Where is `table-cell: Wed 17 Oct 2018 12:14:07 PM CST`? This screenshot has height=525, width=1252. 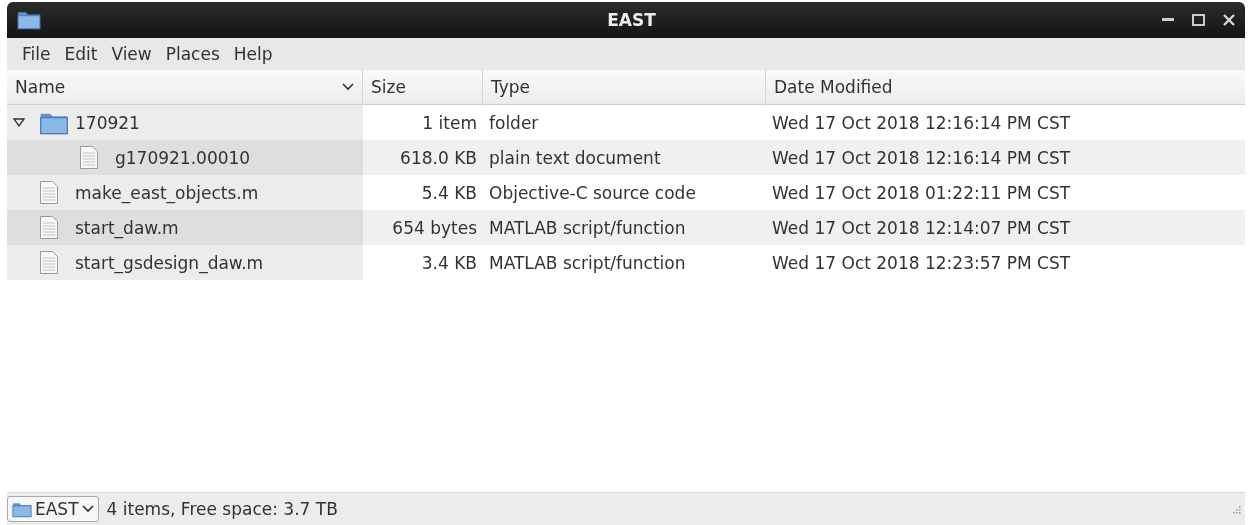 table-cell: Wed 17 Oct 2018 12:14:07 PM CST is located at coordinates (921, 227).